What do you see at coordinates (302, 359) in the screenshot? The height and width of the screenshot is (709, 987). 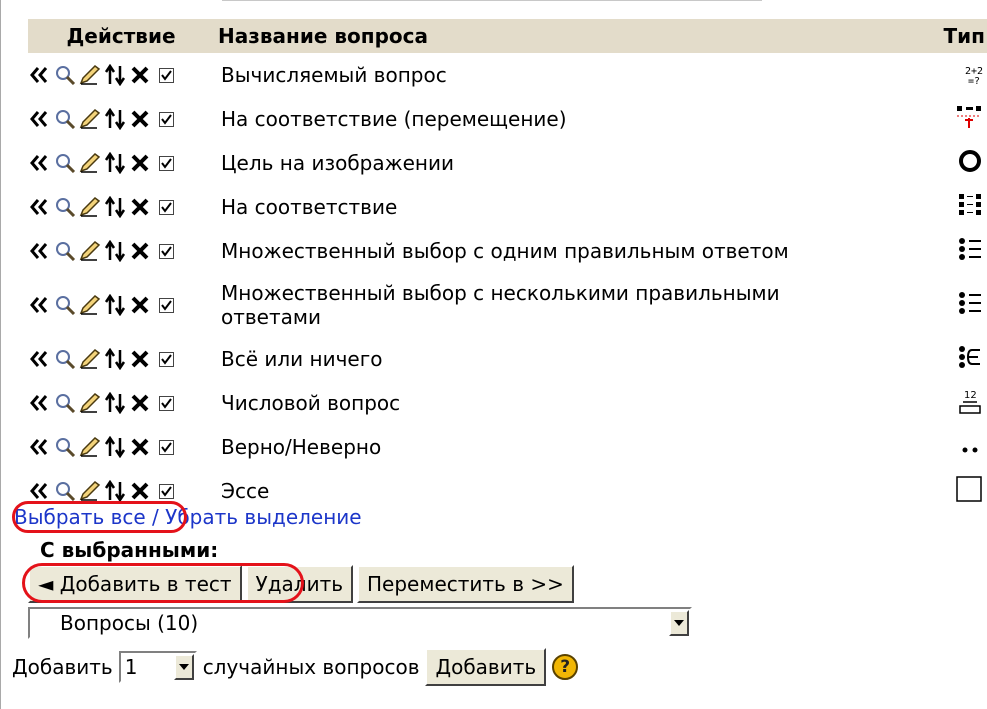 I see `question-name: Всё или ничего` at bounding box center [302, 359].